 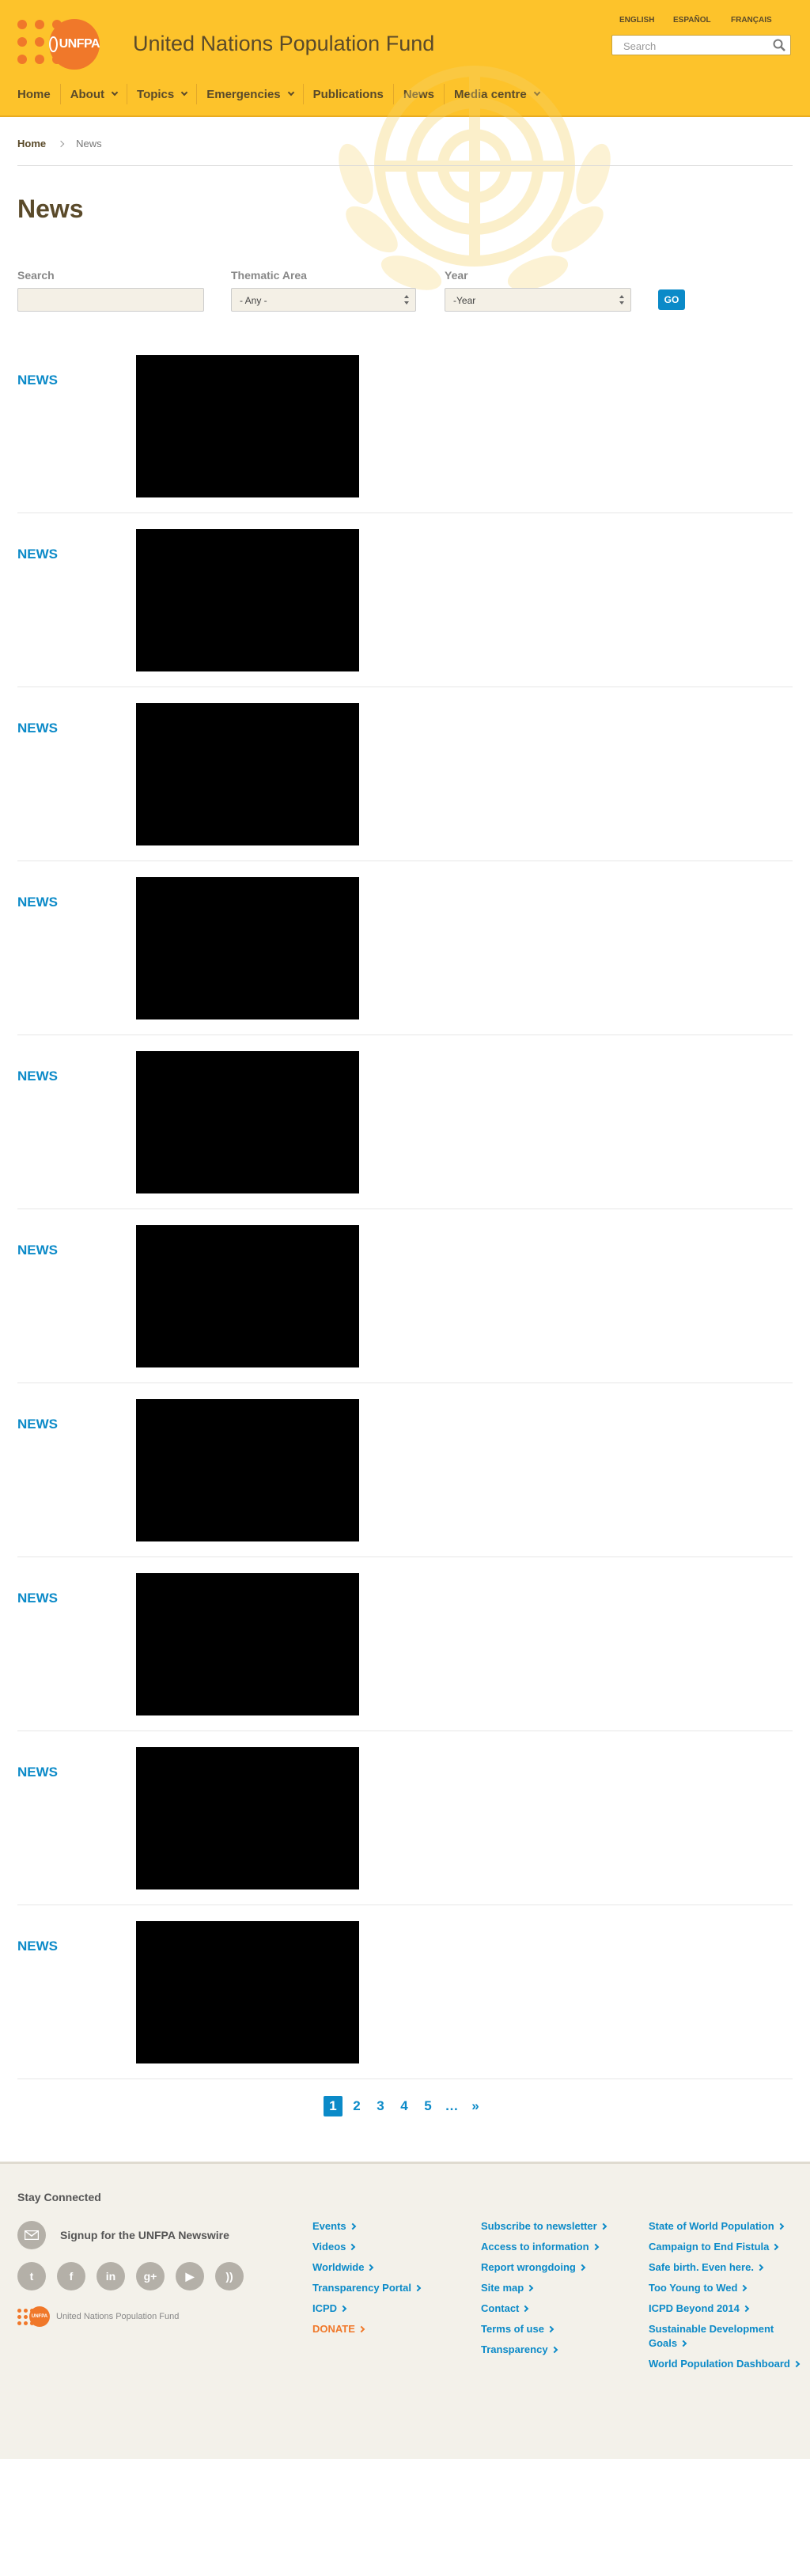 I want to click on thematic-area-value: - Any -, so click(x=253, y=300).